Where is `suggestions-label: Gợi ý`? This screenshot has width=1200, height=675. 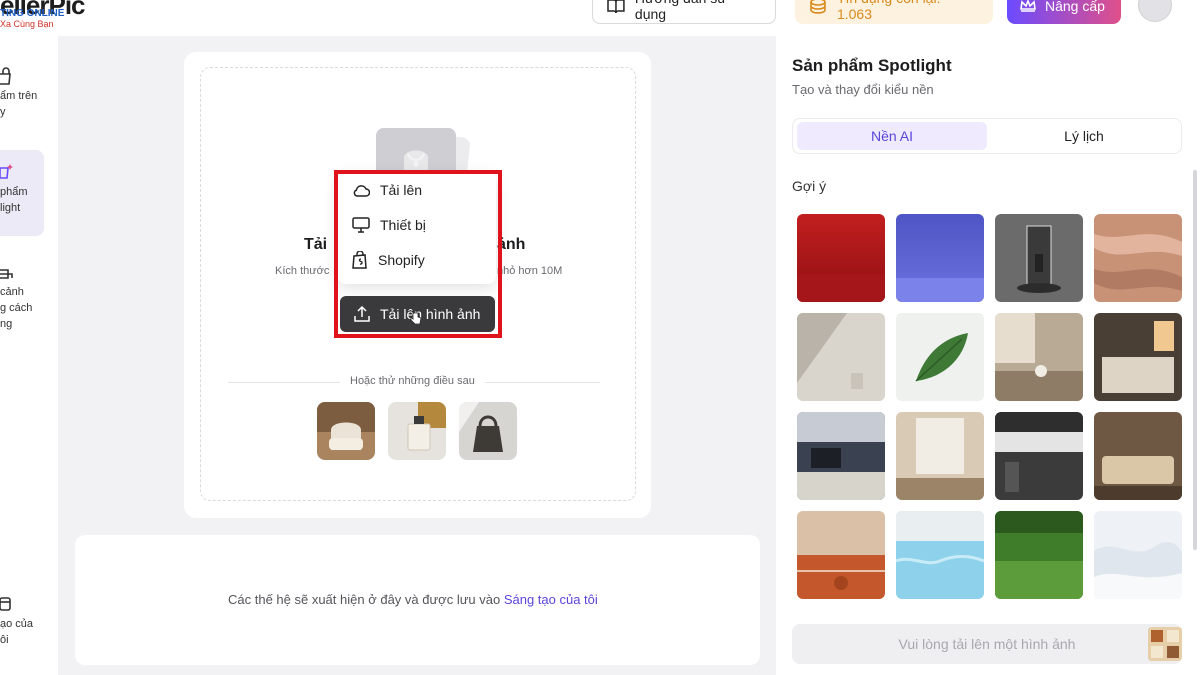
suggestions-label: Gợi ý is located at coordinates (809, 186).